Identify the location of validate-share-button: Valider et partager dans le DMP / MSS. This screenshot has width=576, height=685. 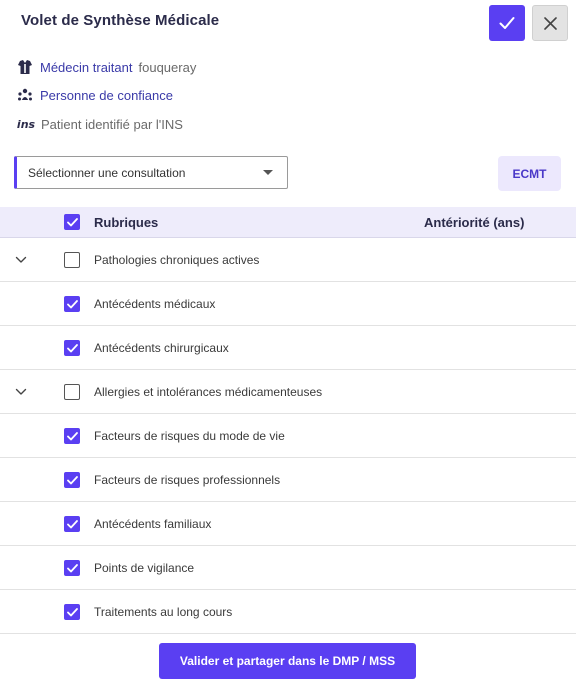
(287, 661).